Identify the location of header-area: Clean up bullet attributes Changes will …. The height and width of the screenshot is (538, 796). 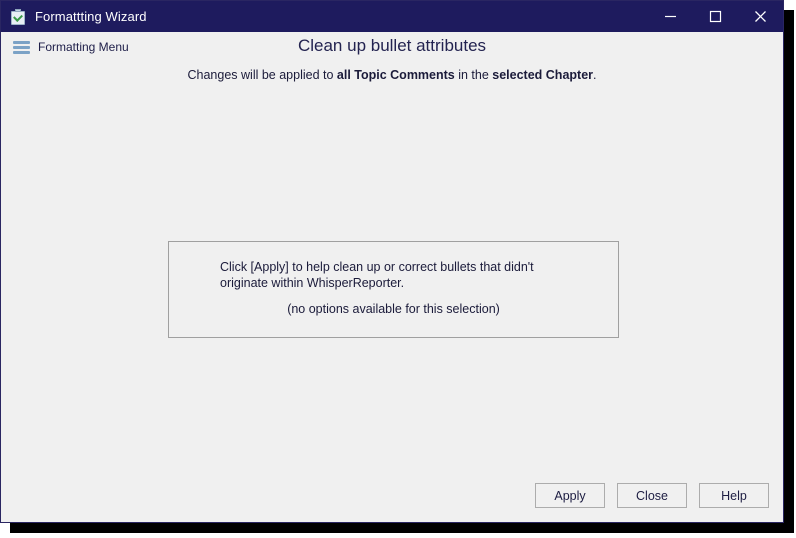
(392, 58).